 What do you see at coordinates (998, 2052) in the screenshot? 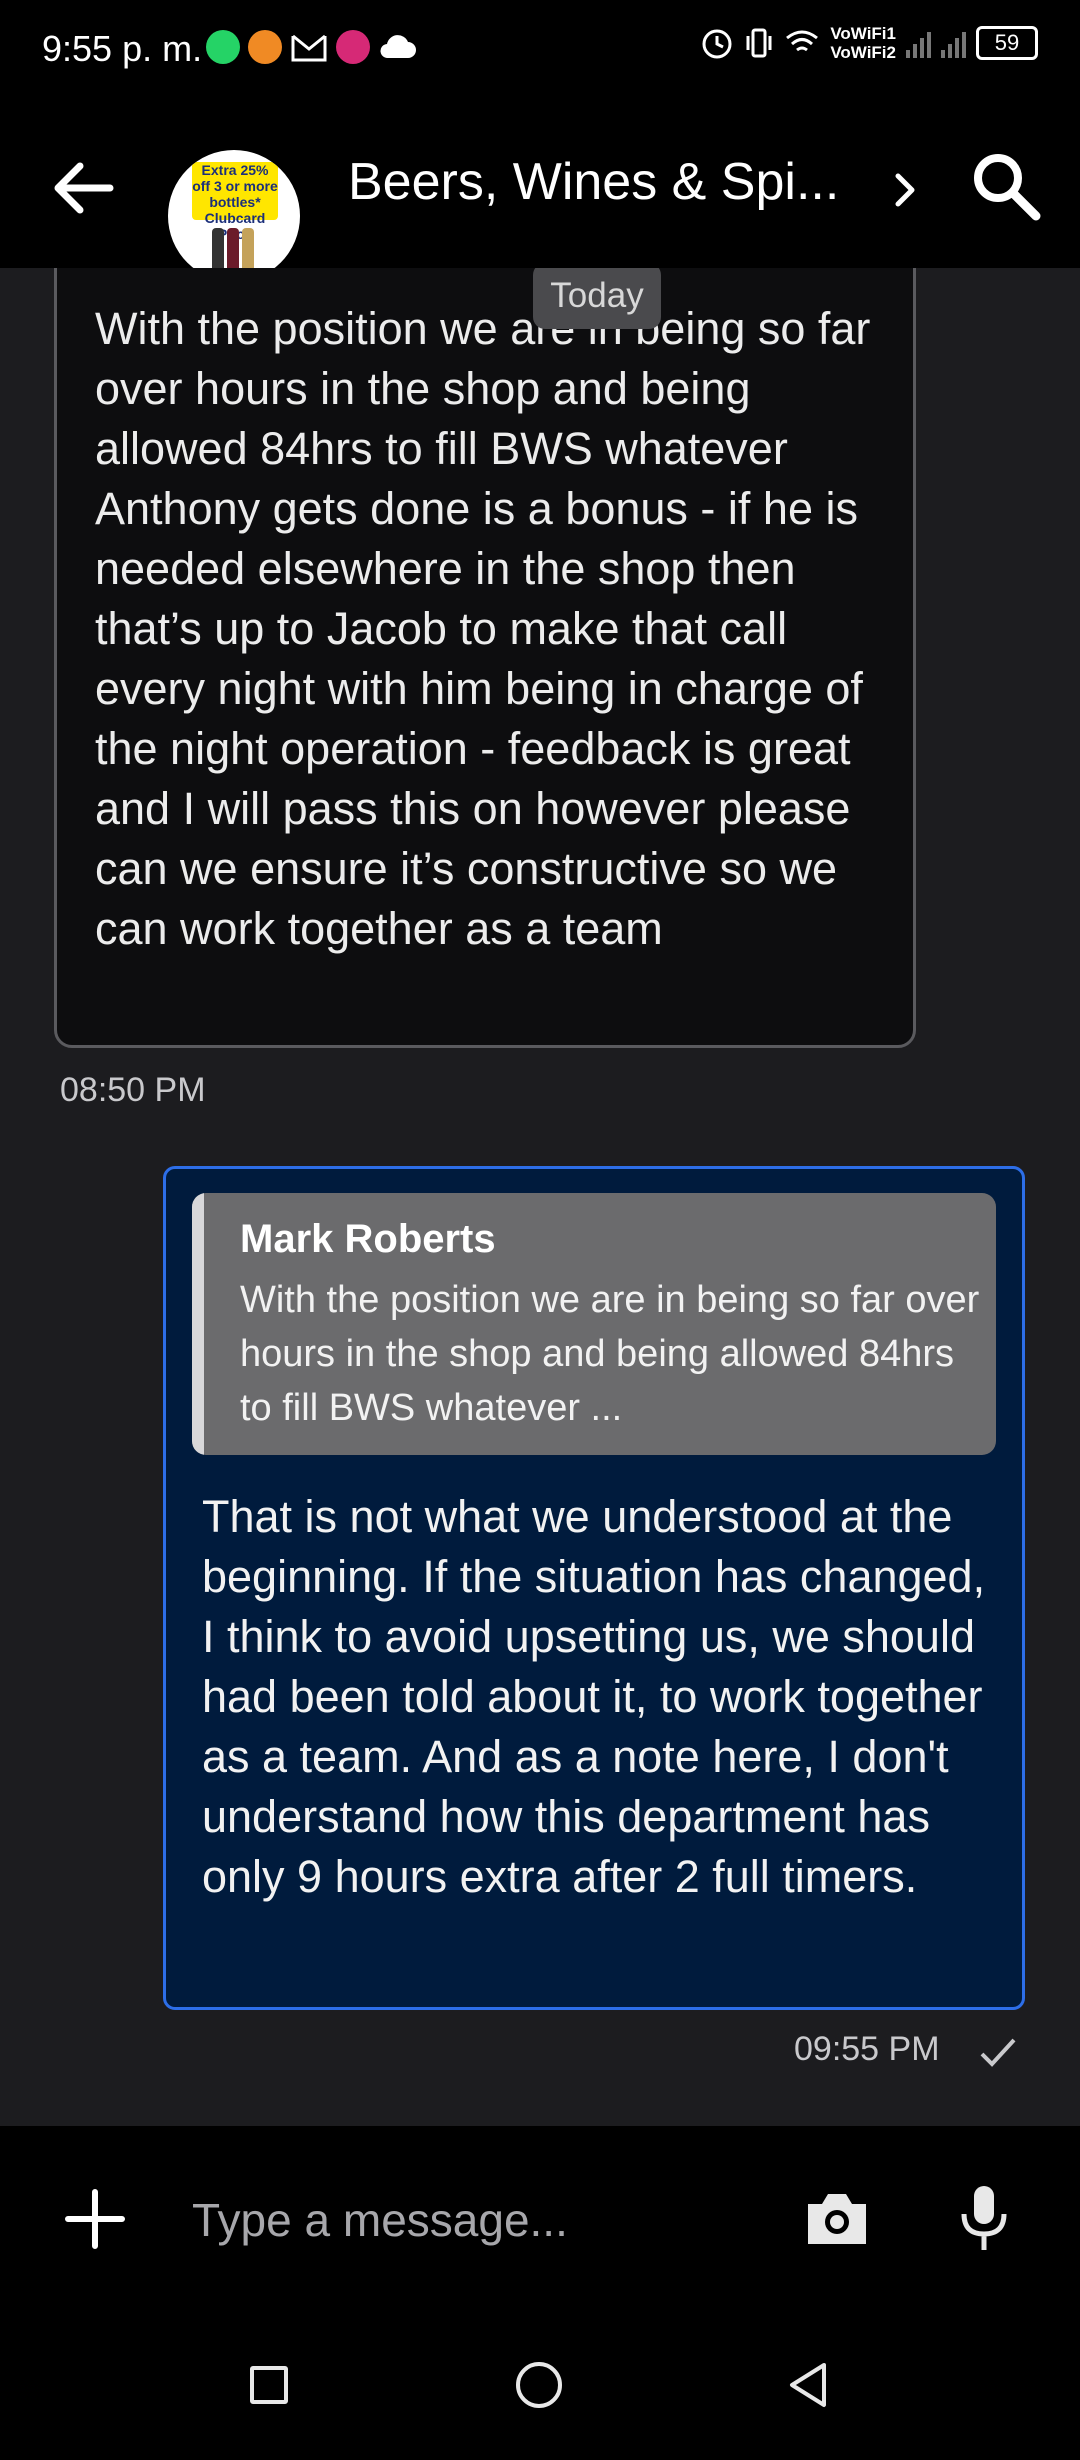
I see `check-icon` at bounding box center [998, 2052].